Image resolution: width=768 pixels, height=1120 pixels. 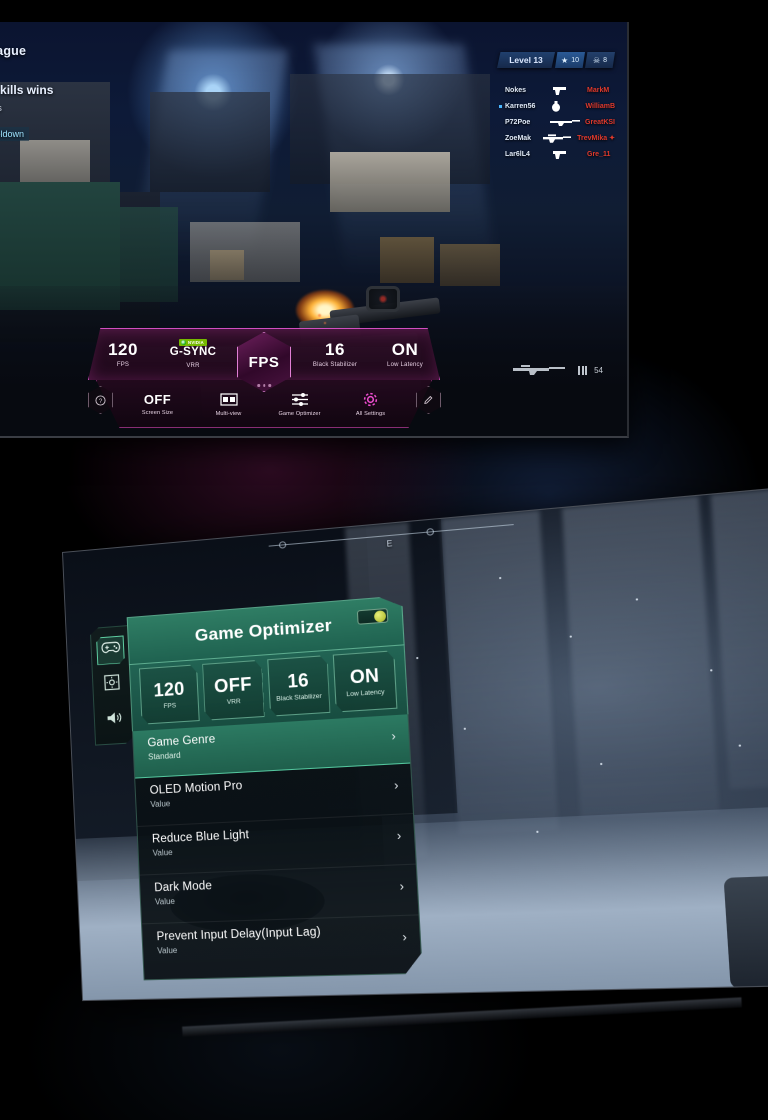 I want to click on game-bar-action-screen-size: OFF Screen Size, so click(x=157, y=404).